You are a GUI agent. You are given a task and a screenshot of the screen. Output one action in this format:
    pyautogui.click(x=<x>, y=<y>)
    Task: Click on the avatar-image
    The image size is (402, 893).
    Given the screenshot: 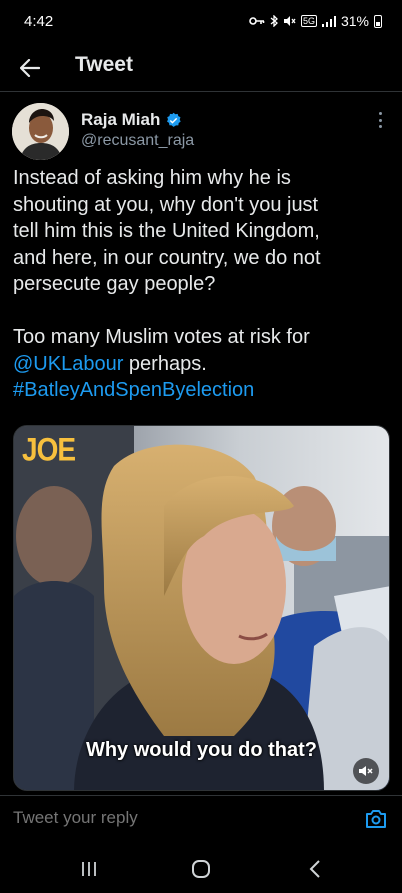 What is the action you would take?
    pyautogui.click(x=40, y=131)
    